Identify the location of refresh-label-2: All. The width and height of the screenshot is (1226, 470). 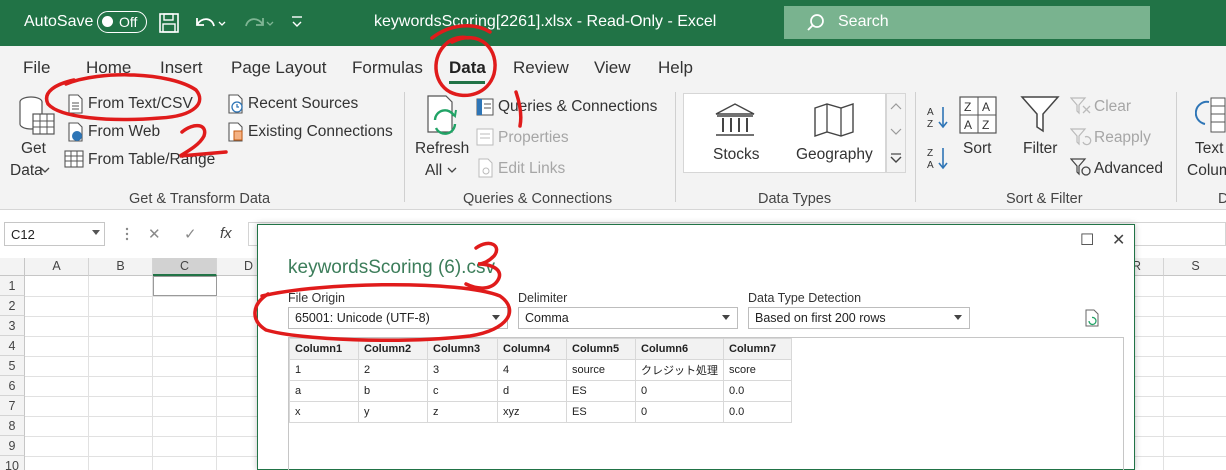
(433, 171).